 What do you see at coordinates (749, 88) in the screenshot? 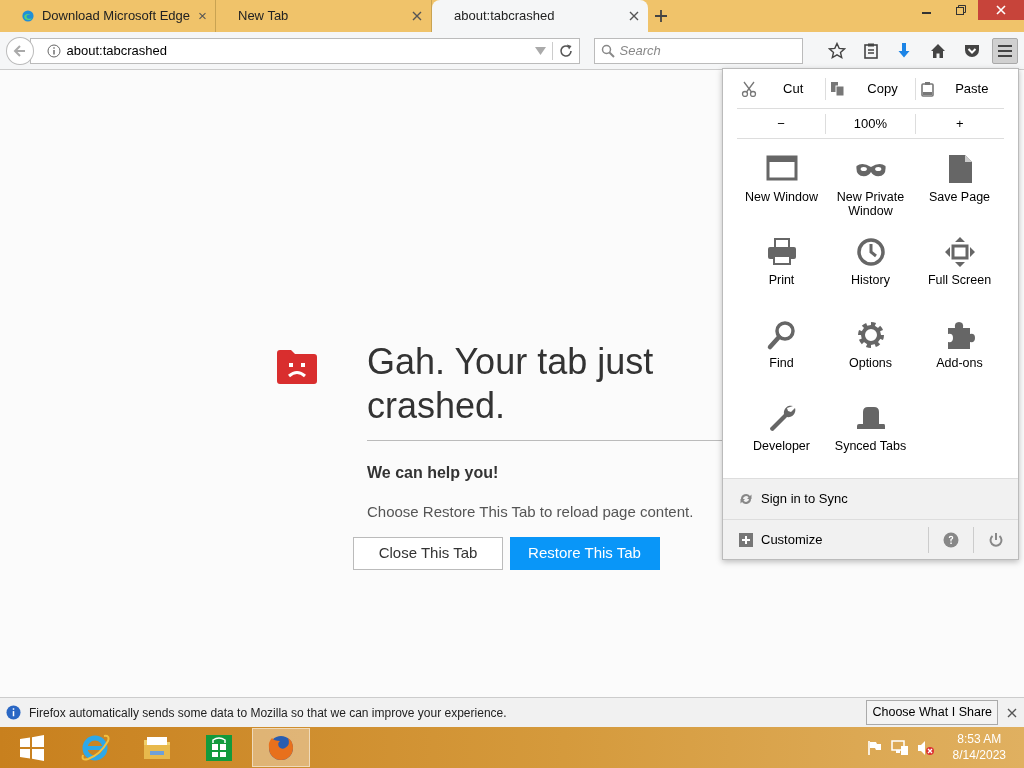
I see `scissors-icon` at bounding box center [749, 88].